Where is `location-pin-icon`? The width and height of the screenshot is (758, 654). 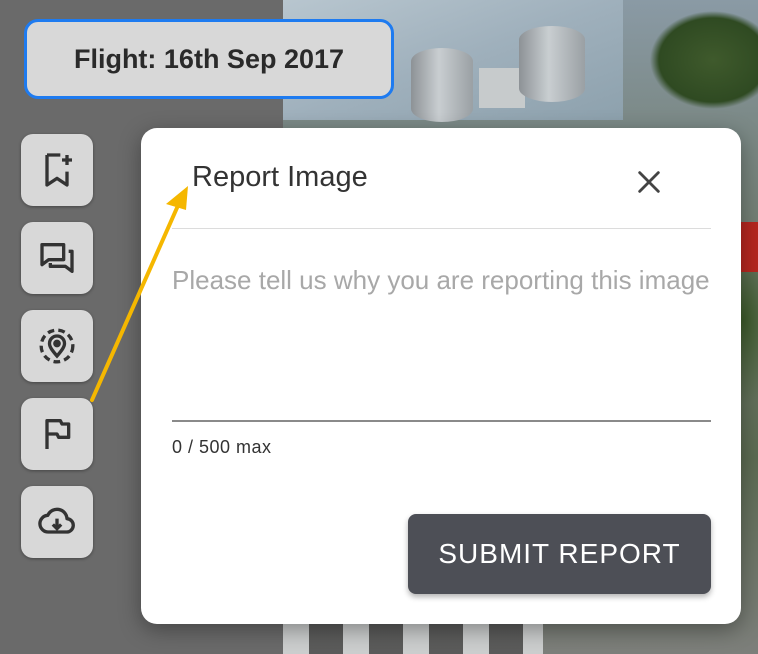
location-pin-icon is located at coordinates (57, 346).